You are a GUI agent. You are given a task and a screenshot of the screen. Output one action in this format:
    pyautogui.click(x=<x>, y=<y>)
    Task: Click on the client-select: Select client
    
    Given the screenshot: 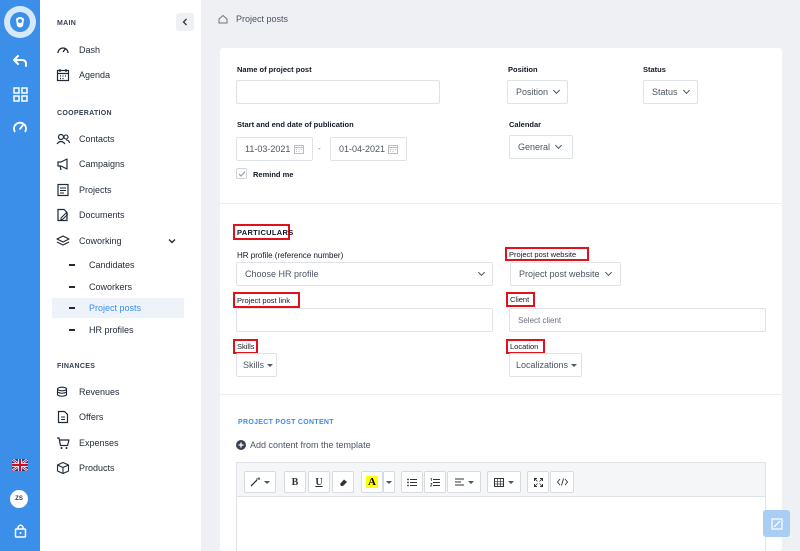 What is the action you would take?
    pyautogui.click(x=637, y=320)
    